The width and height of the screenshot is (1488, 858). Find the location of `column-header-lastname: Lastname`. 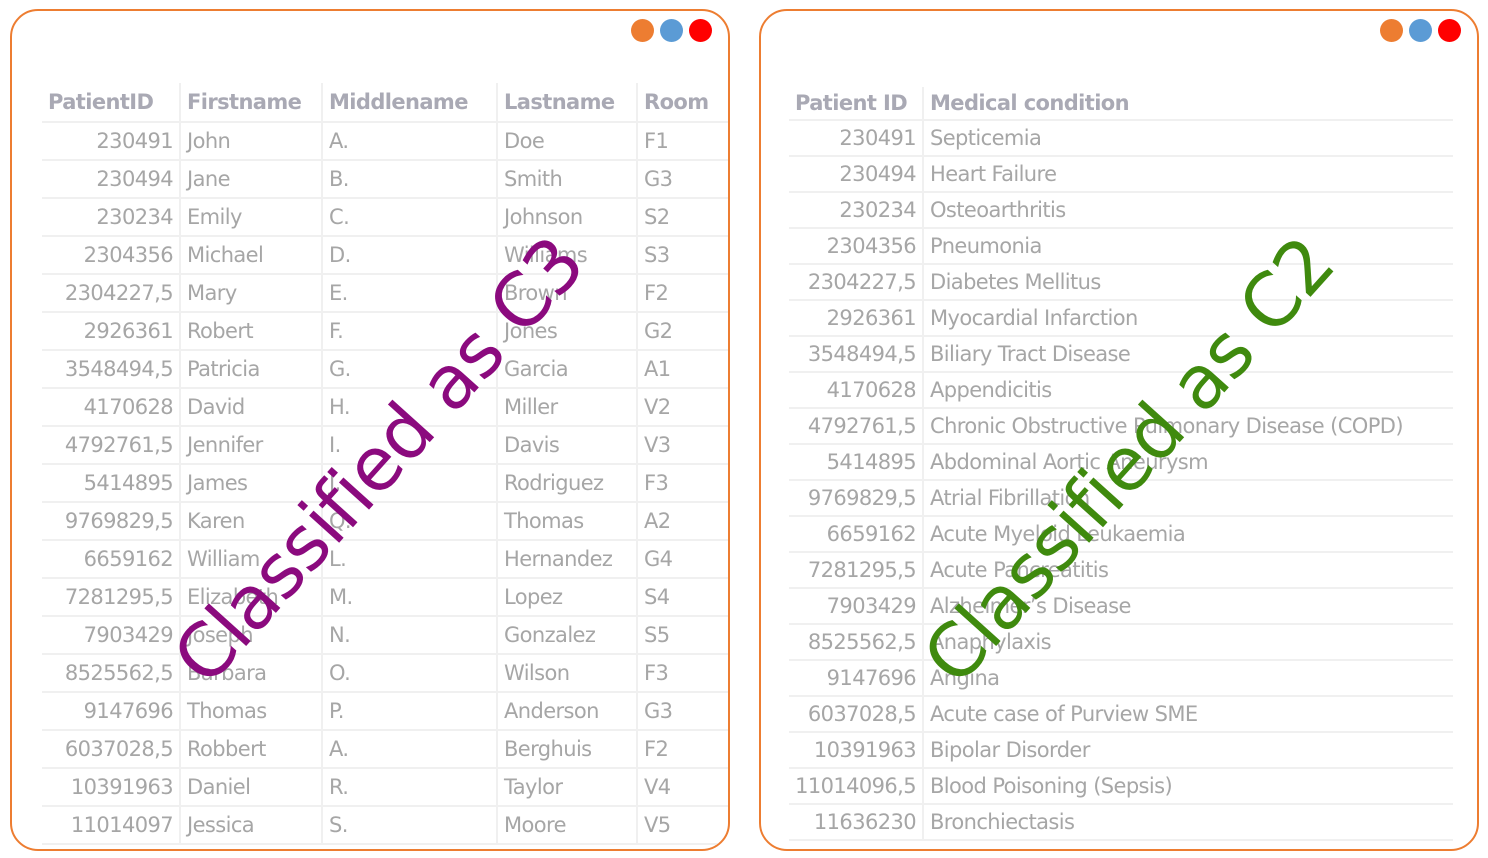

column-header-lastname: Lastname is located at coordinates (566, 103).